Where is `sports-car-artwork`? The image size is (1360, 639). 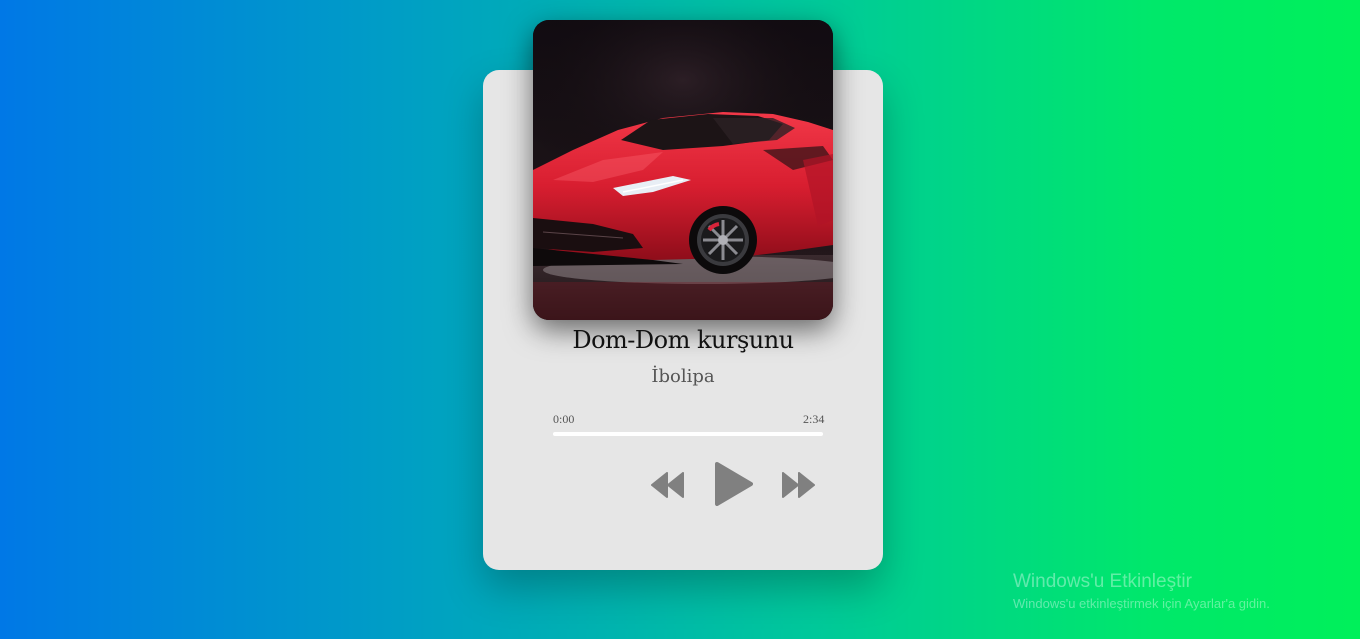 sports-car-artwork is located at coordinates (683, 170).